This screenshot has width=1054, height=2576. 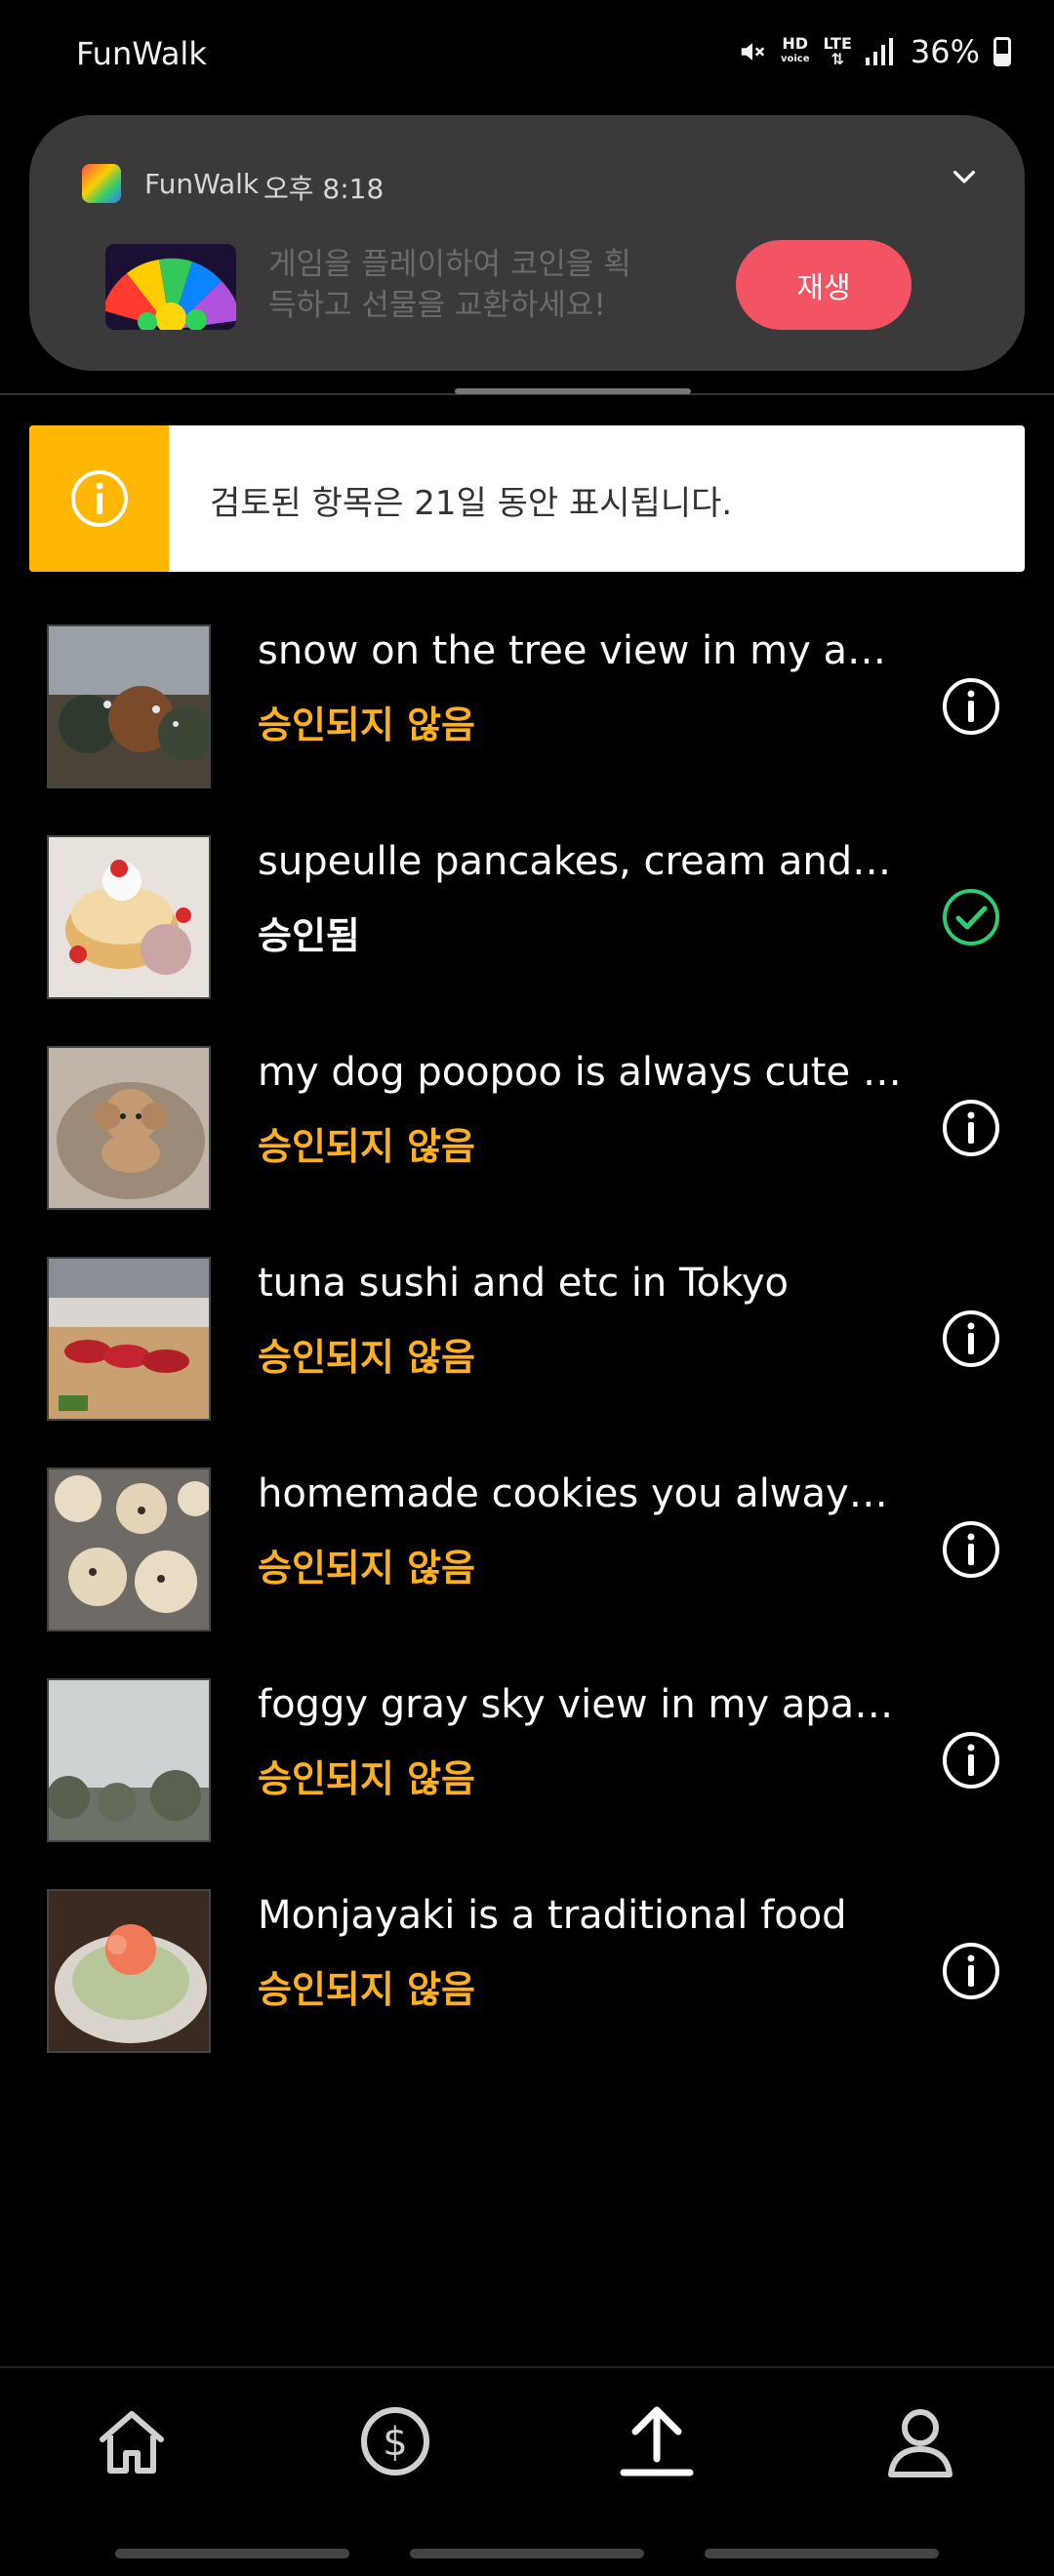 What do you see at coordinates (753, 51) in the screenshot?
I see `mute-icon` at bounding box center [753, 51].